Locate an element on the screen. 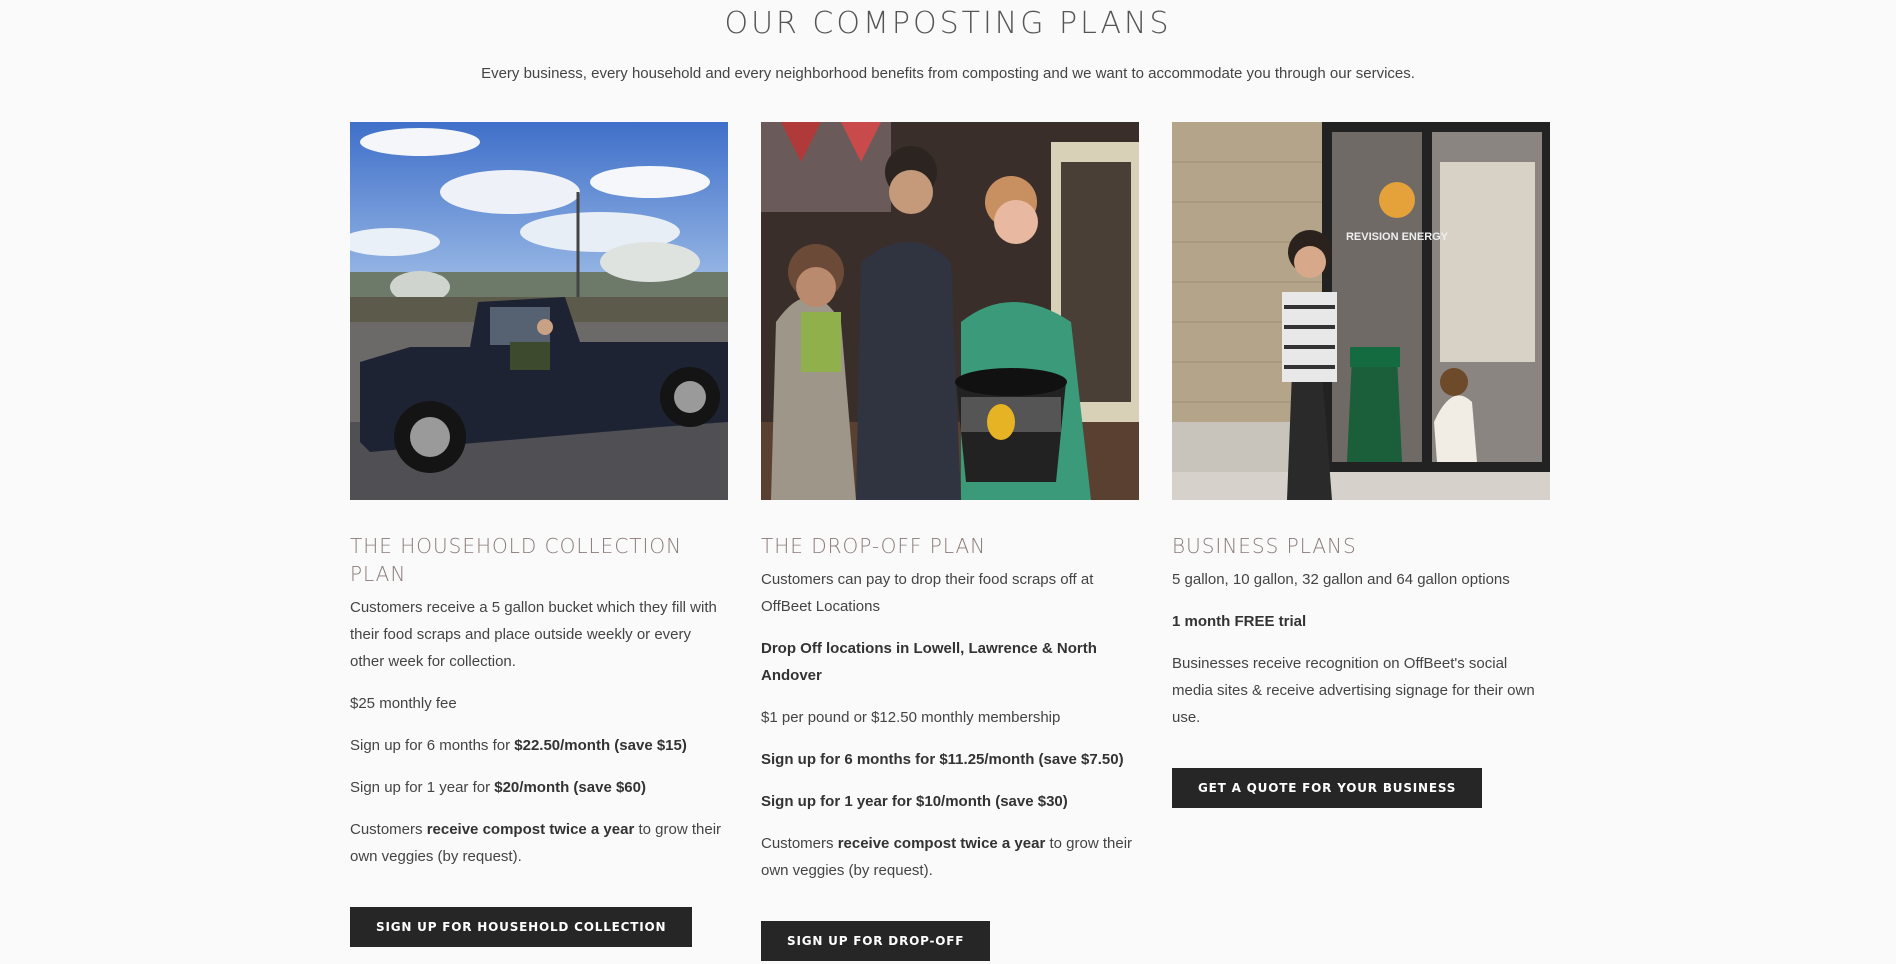 The height and width of the screenshot is (964, 1896). household-plan-fee: $25 monthly fee is located at coordinates (403, 703).